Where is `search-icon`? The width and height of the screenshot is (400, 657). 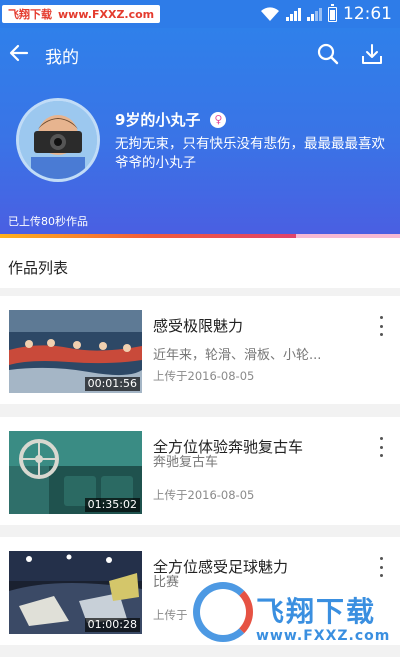 search-icon is located at coordinates (328, 54).